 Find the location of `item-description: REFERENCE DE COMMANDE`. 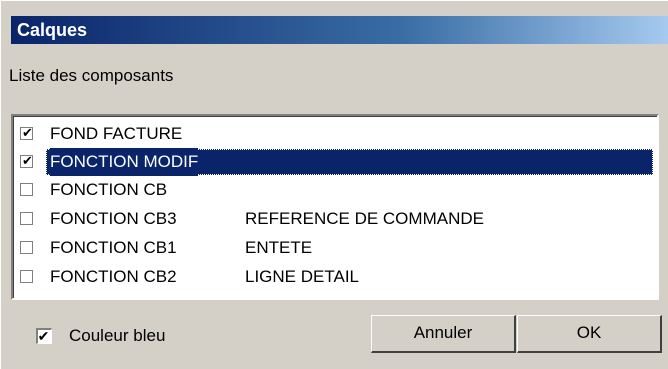

item-description: REFERENCE DE COMMANDE is located at coordinates (364, 218).